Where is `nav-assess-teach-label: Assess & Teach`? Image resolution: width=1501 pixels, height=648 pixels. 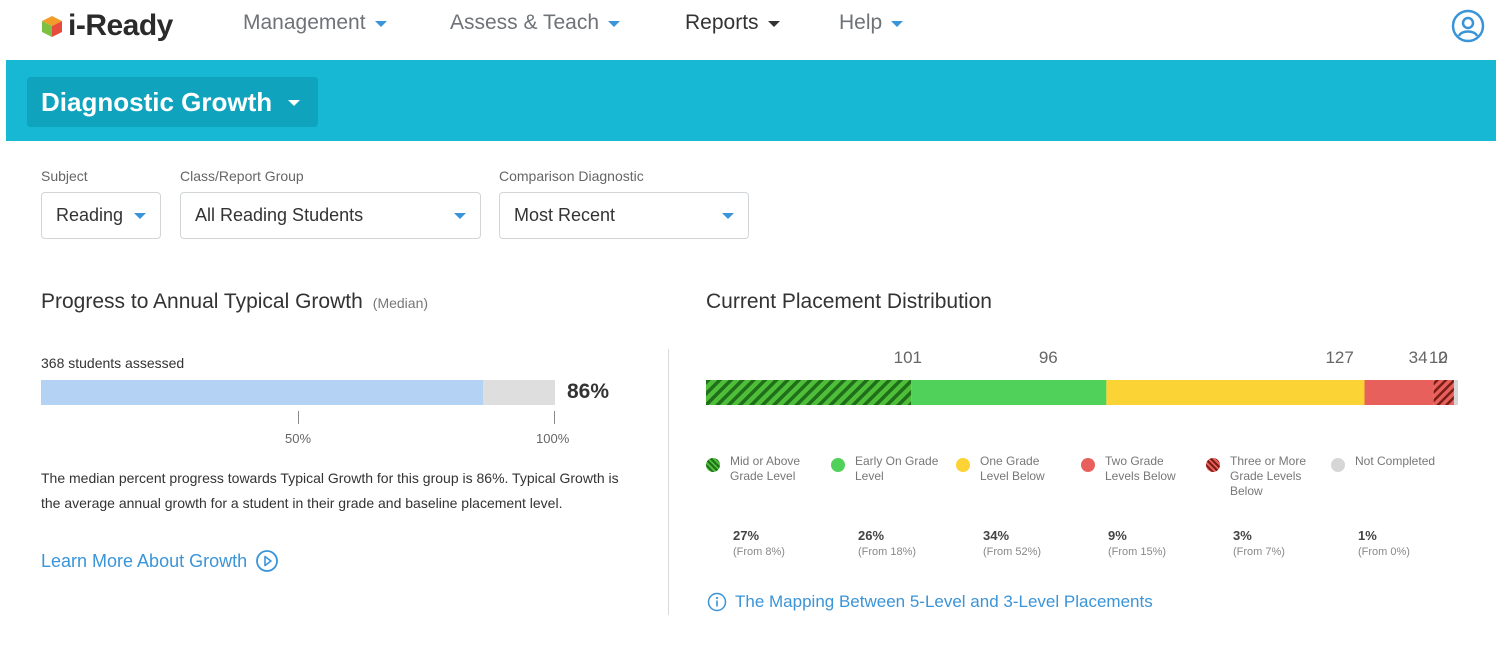
nav-assess-teach-label: Assess & Teach is located at coordinates (525, 22).